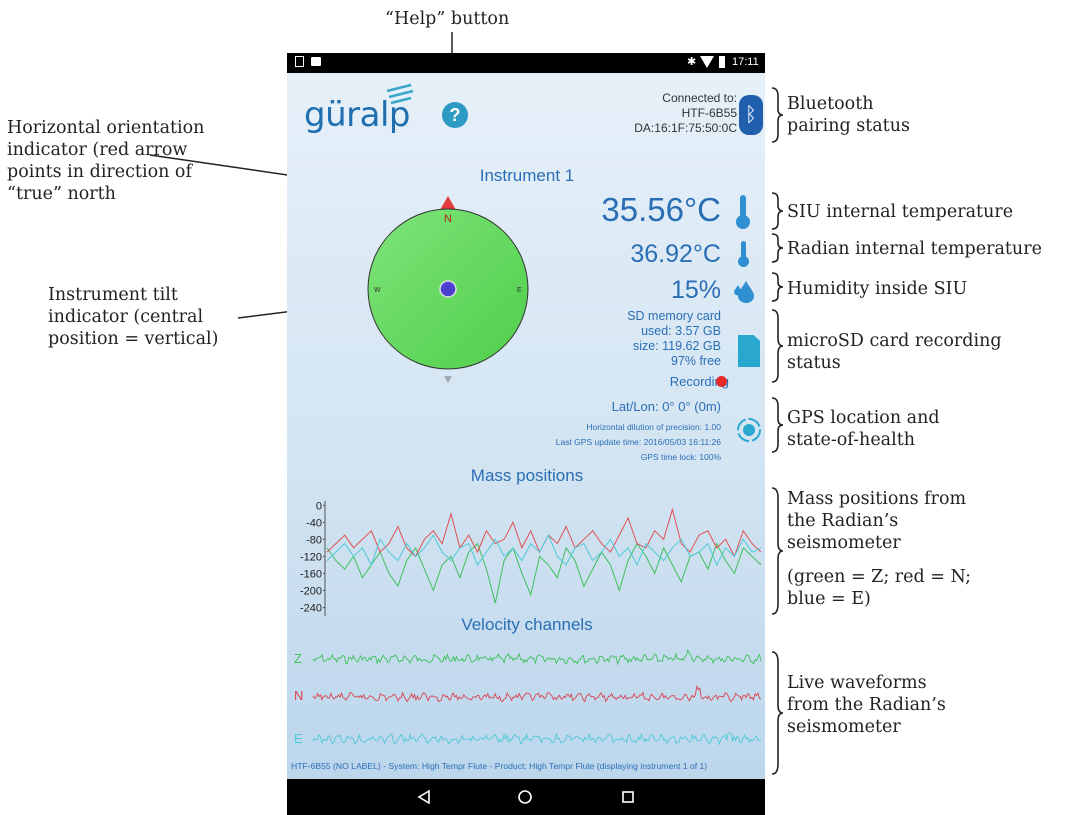 The width and height of the screenshot is (1078, 815). Describe the element at coordinates (777, 248) in the screenshot. I see `brace-radian` at that location.